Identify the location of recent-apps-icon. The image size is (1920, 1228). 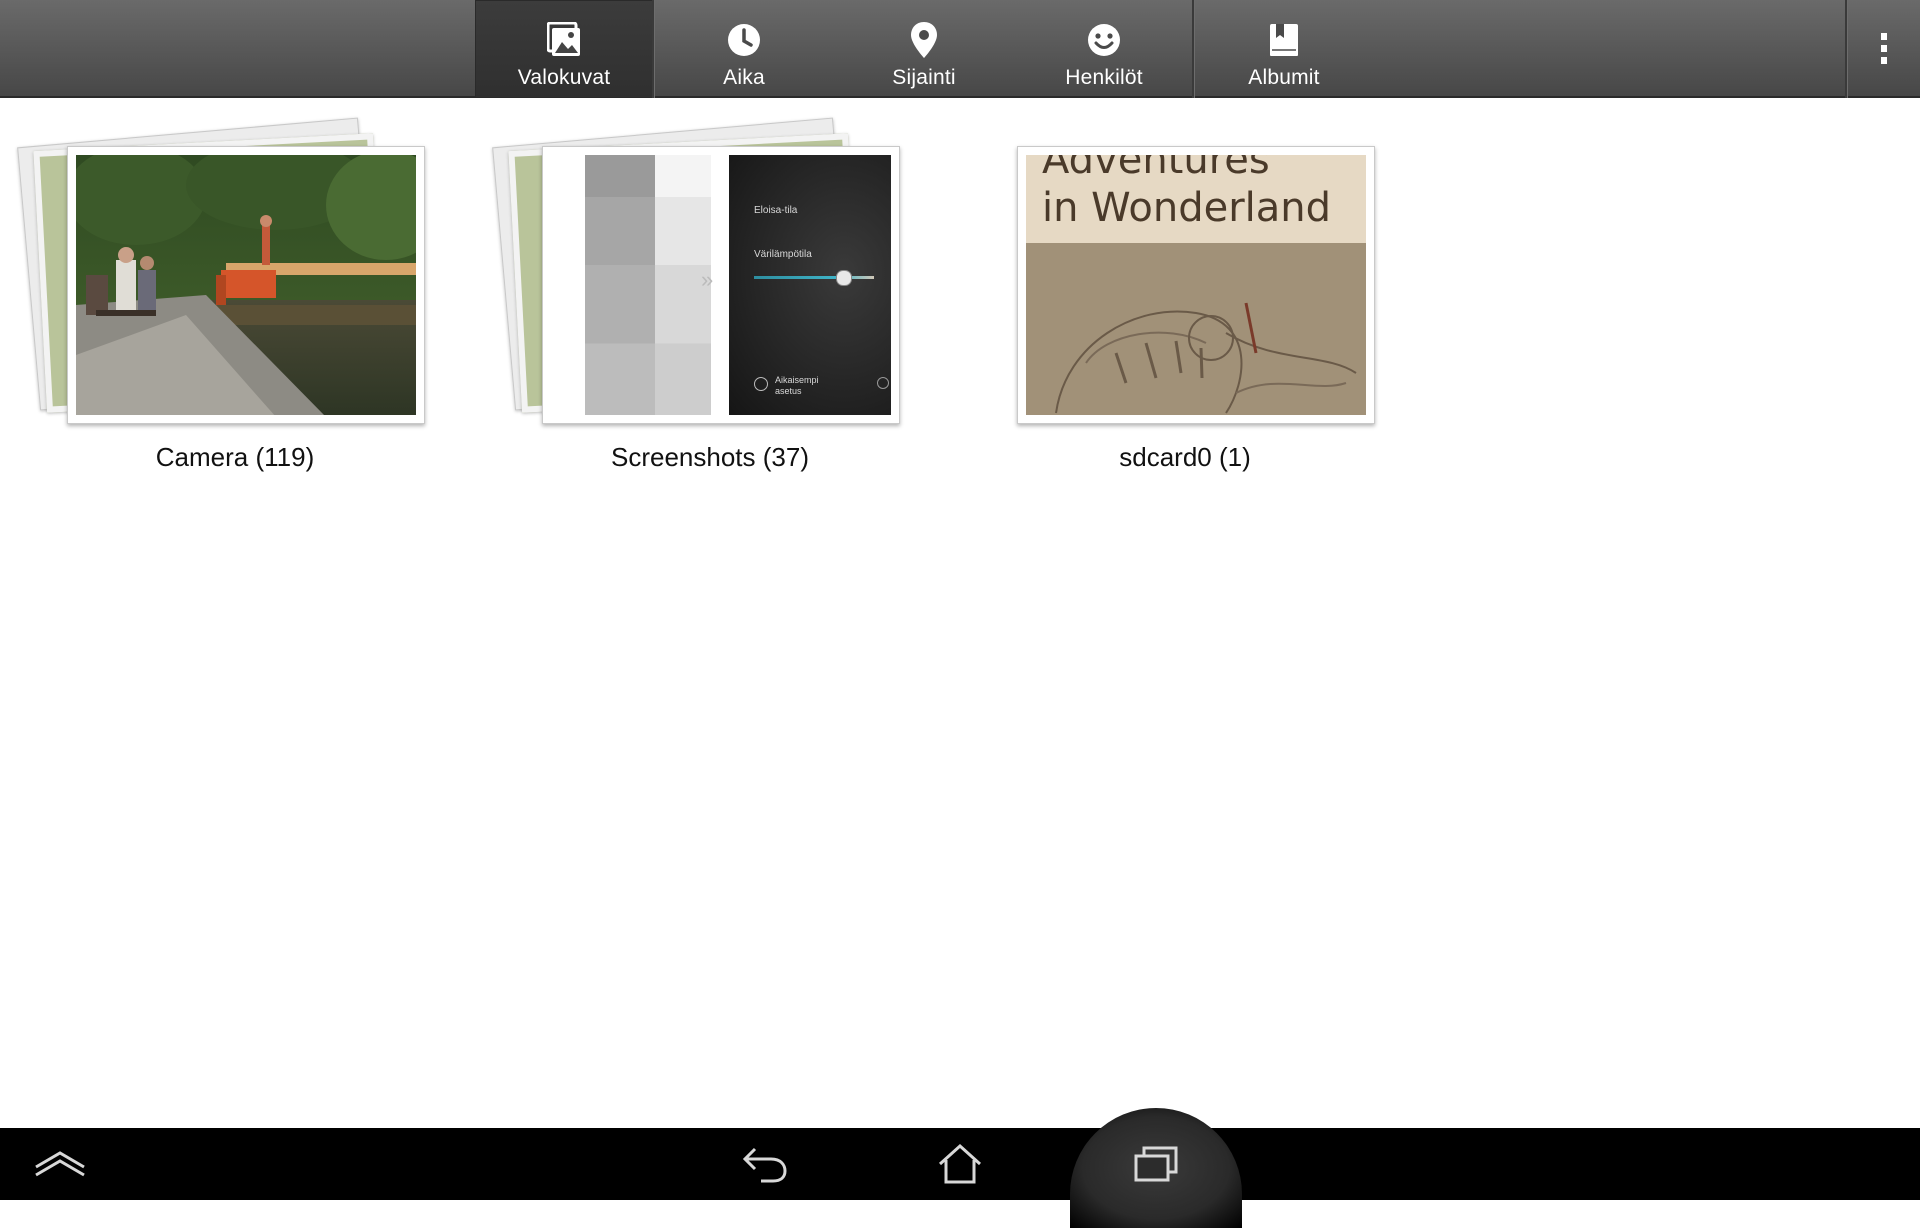
(1156, 1164).